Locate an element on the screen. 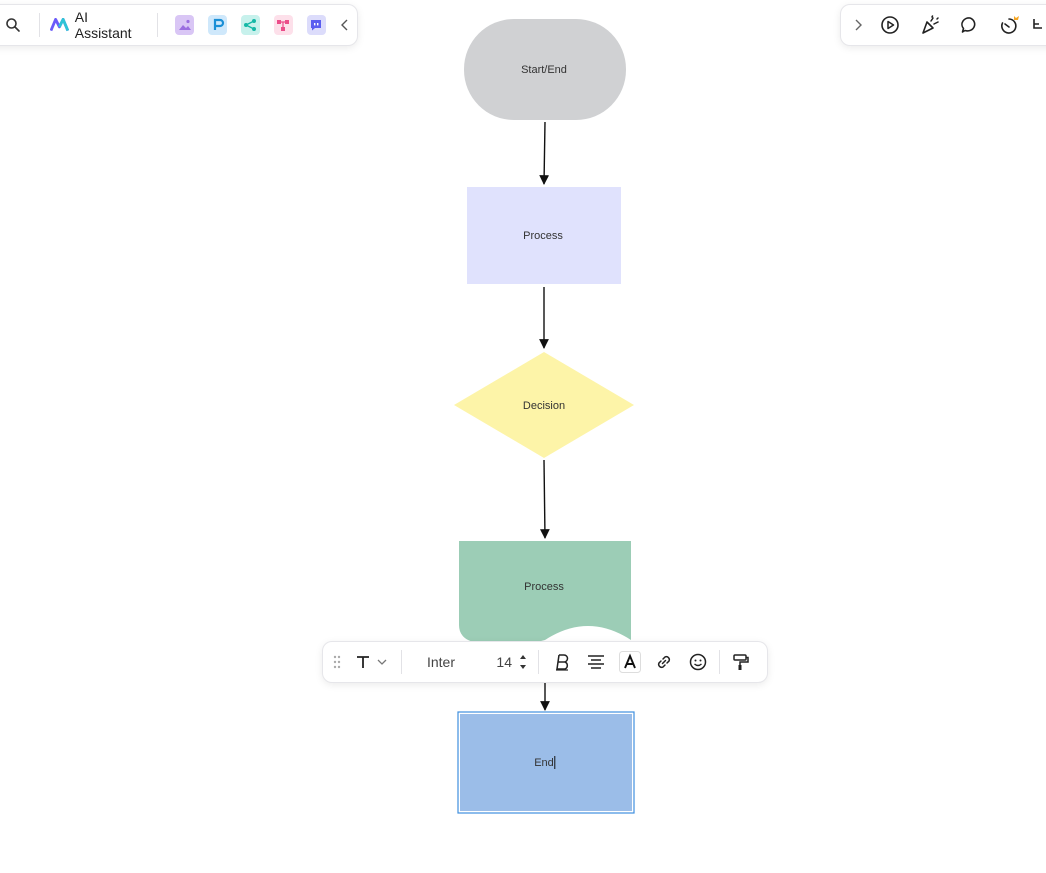 The image size is (1046, 873). flow-node-start-end: Start/End is located at coordinates (545, 69).